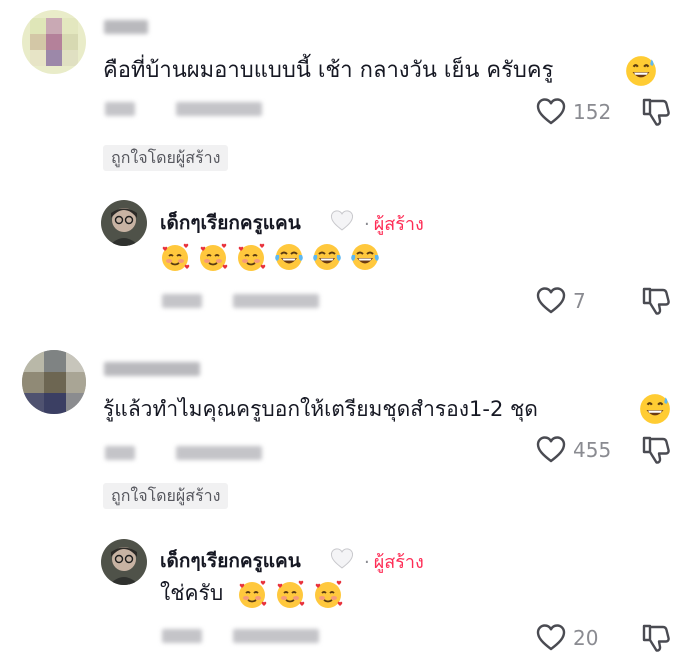 Image resolution: width=700 pixels, height=662 pixels. I want to click on like-button: 455, so click(573, 450).